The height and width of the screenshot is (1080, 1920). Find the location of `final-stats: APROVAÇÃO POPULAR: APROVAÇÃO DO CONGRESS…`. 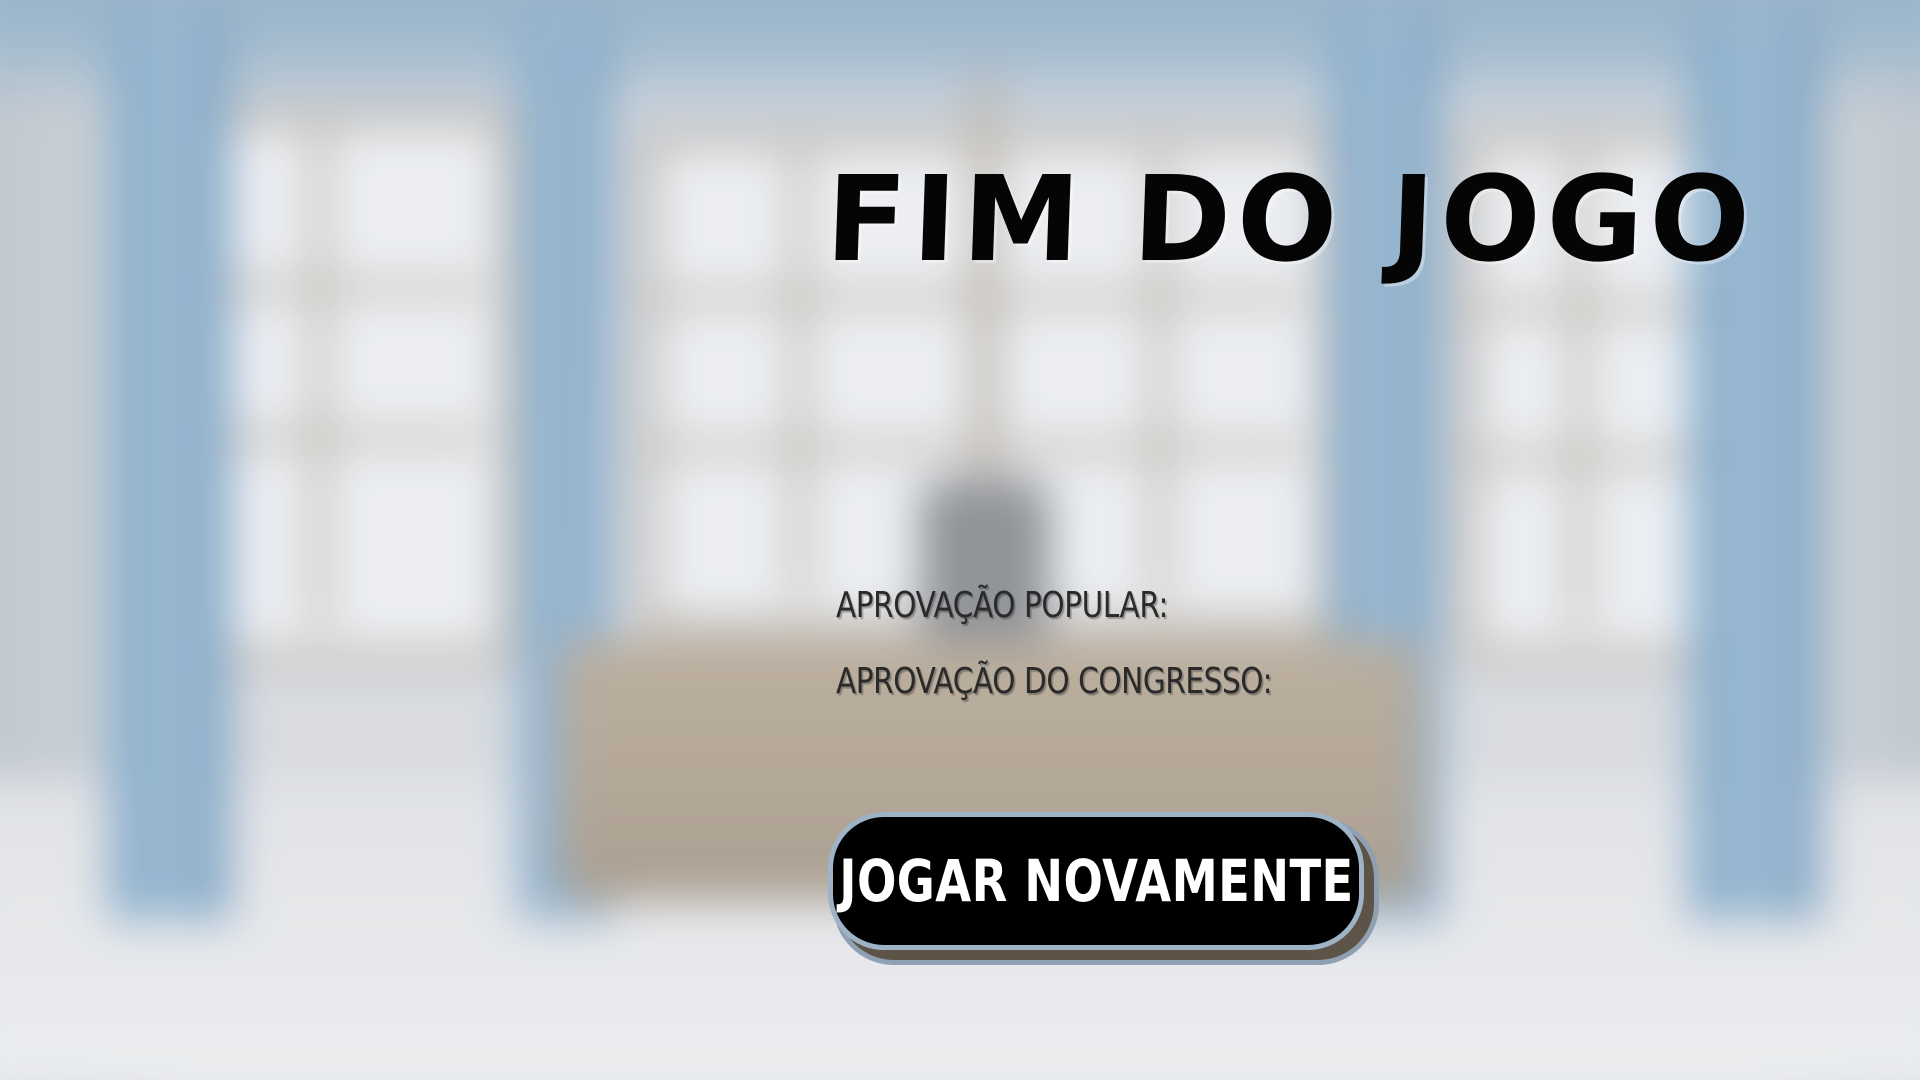

final-stats: APROVAÇÃO POPULAR: APROVAÇÃO DO CONGRESS… is located at coordinates (1107, 664).